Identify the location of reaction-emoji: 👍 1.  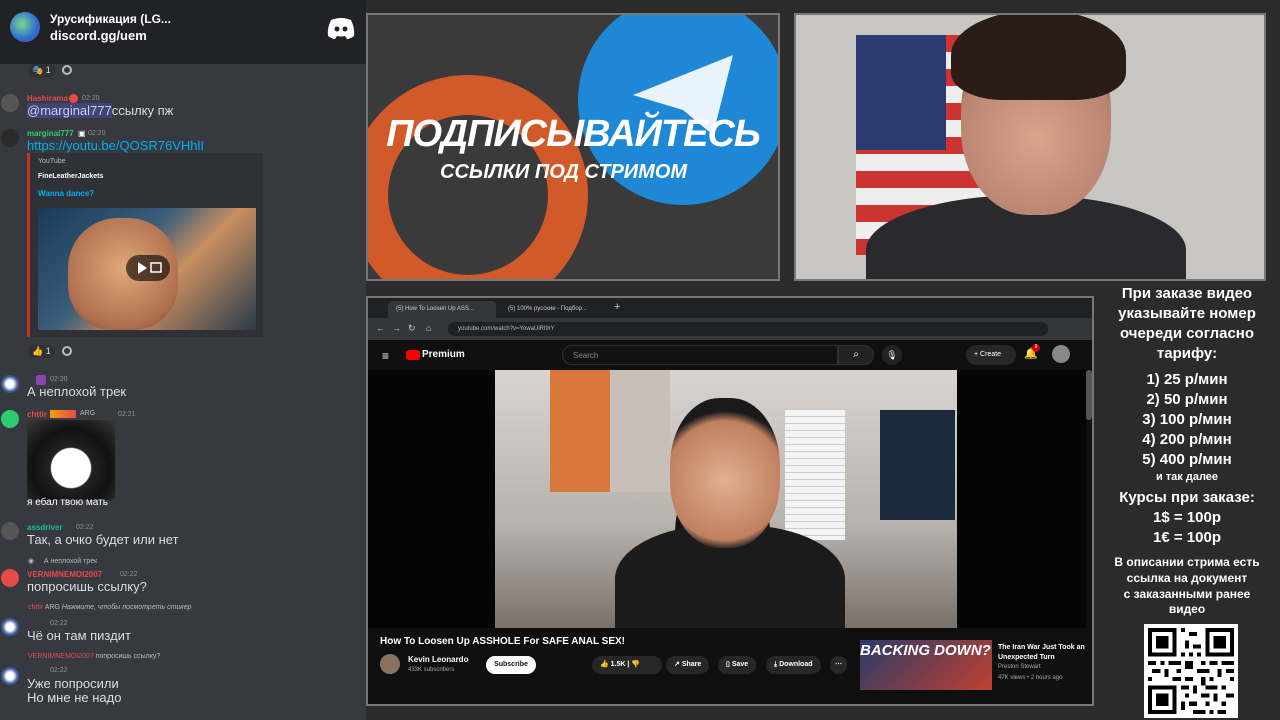
(41, 351).